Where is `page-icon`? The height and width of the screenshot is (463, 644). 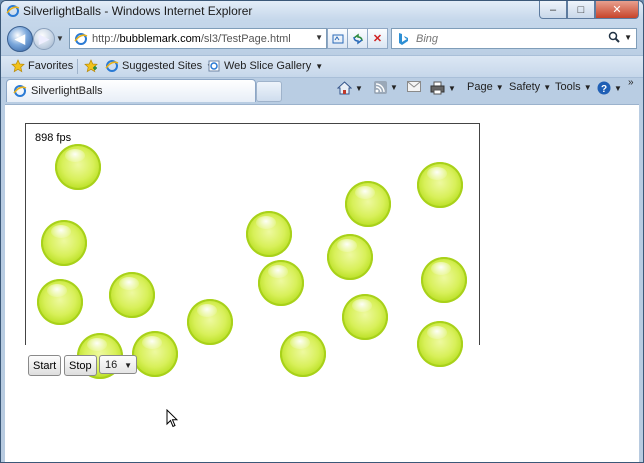
page-icon is located at coordinates (81, 38).